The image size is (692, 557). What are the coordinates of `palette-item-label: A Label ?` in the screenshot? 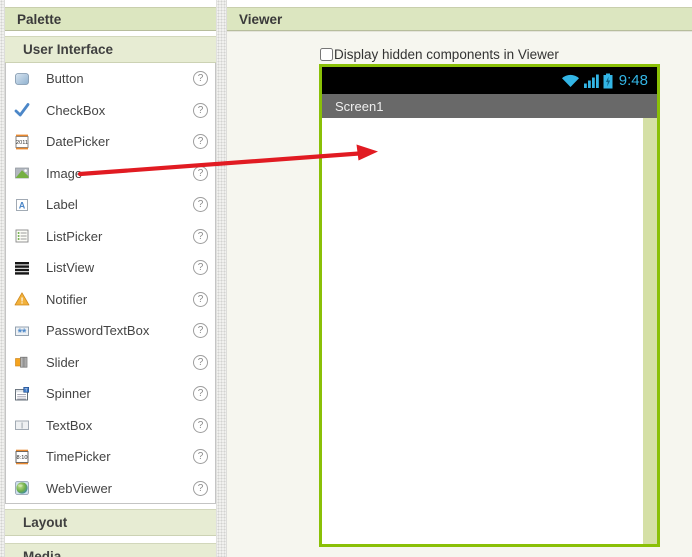 It's located at (110, 205).